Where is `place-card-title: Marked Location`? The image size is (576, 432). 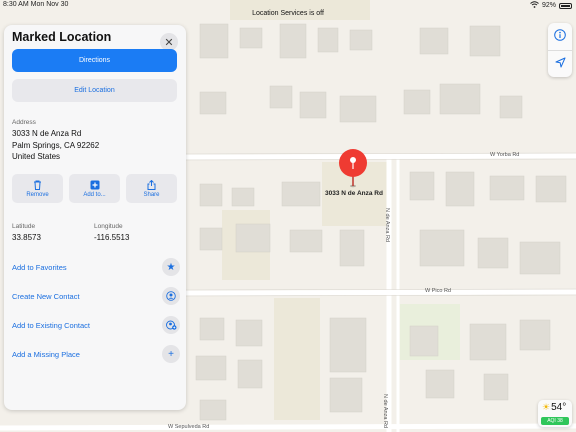
place-card-title: Marked Location is located at coordinates (62, 37).